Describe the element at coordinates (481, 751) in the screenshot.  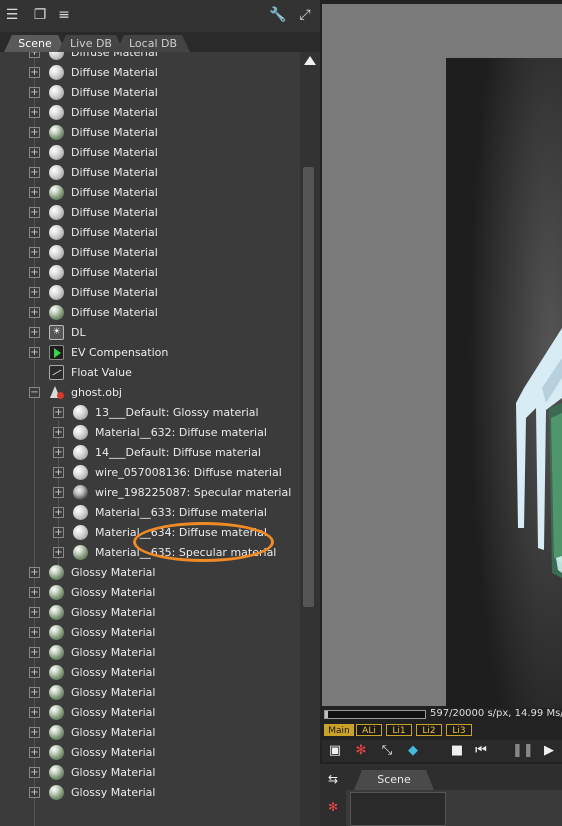
I see `rewind-icon: ⏮` at that location.